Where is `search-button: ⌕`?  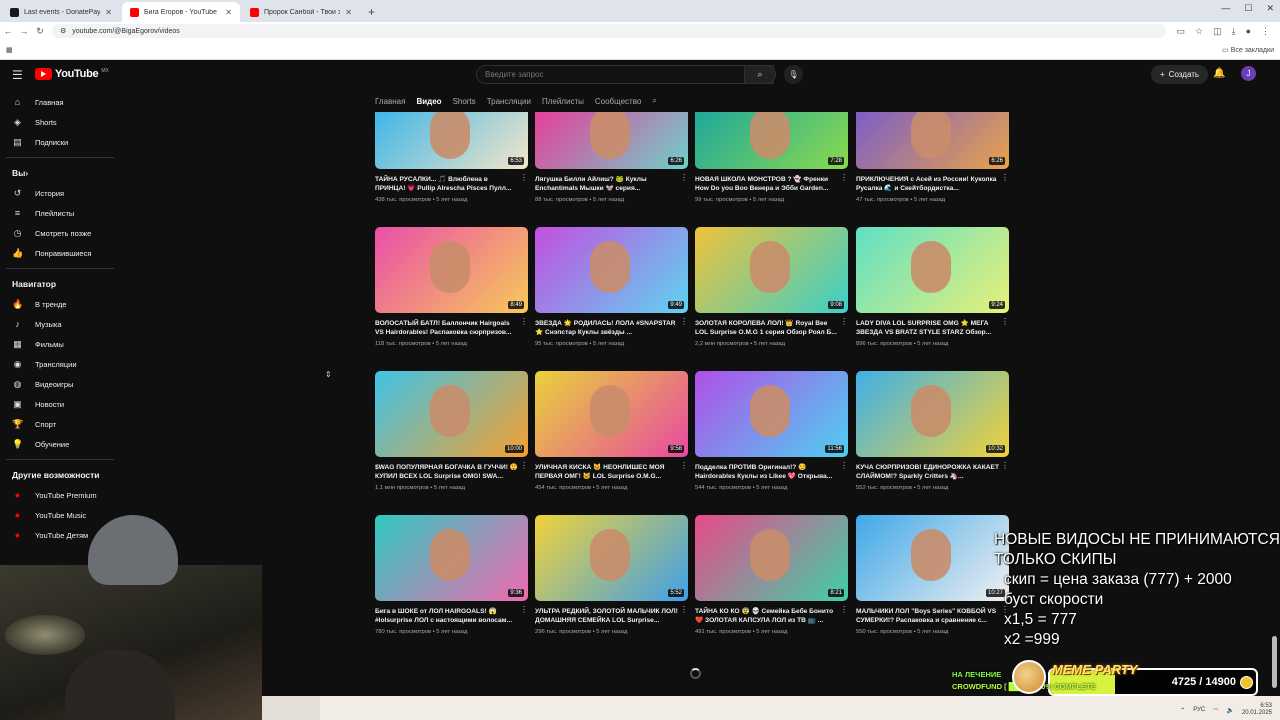 search-button: ⌕ is located at coordinates (760, 74).